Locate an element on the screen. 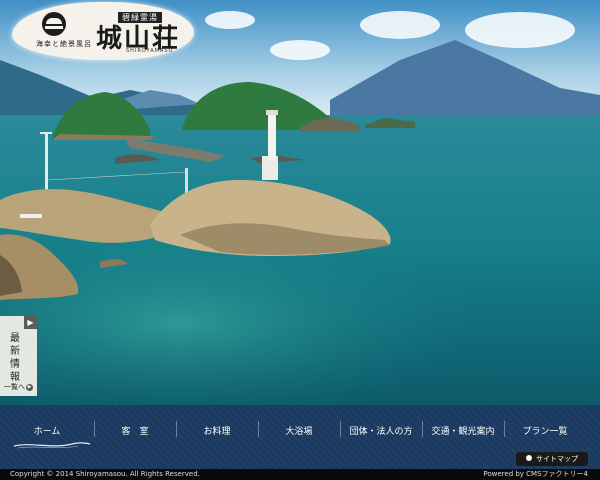 The width and height of the screenshot is (600, 480). nav-item-rooms: 客 室 is located at coordinates (135, 428).